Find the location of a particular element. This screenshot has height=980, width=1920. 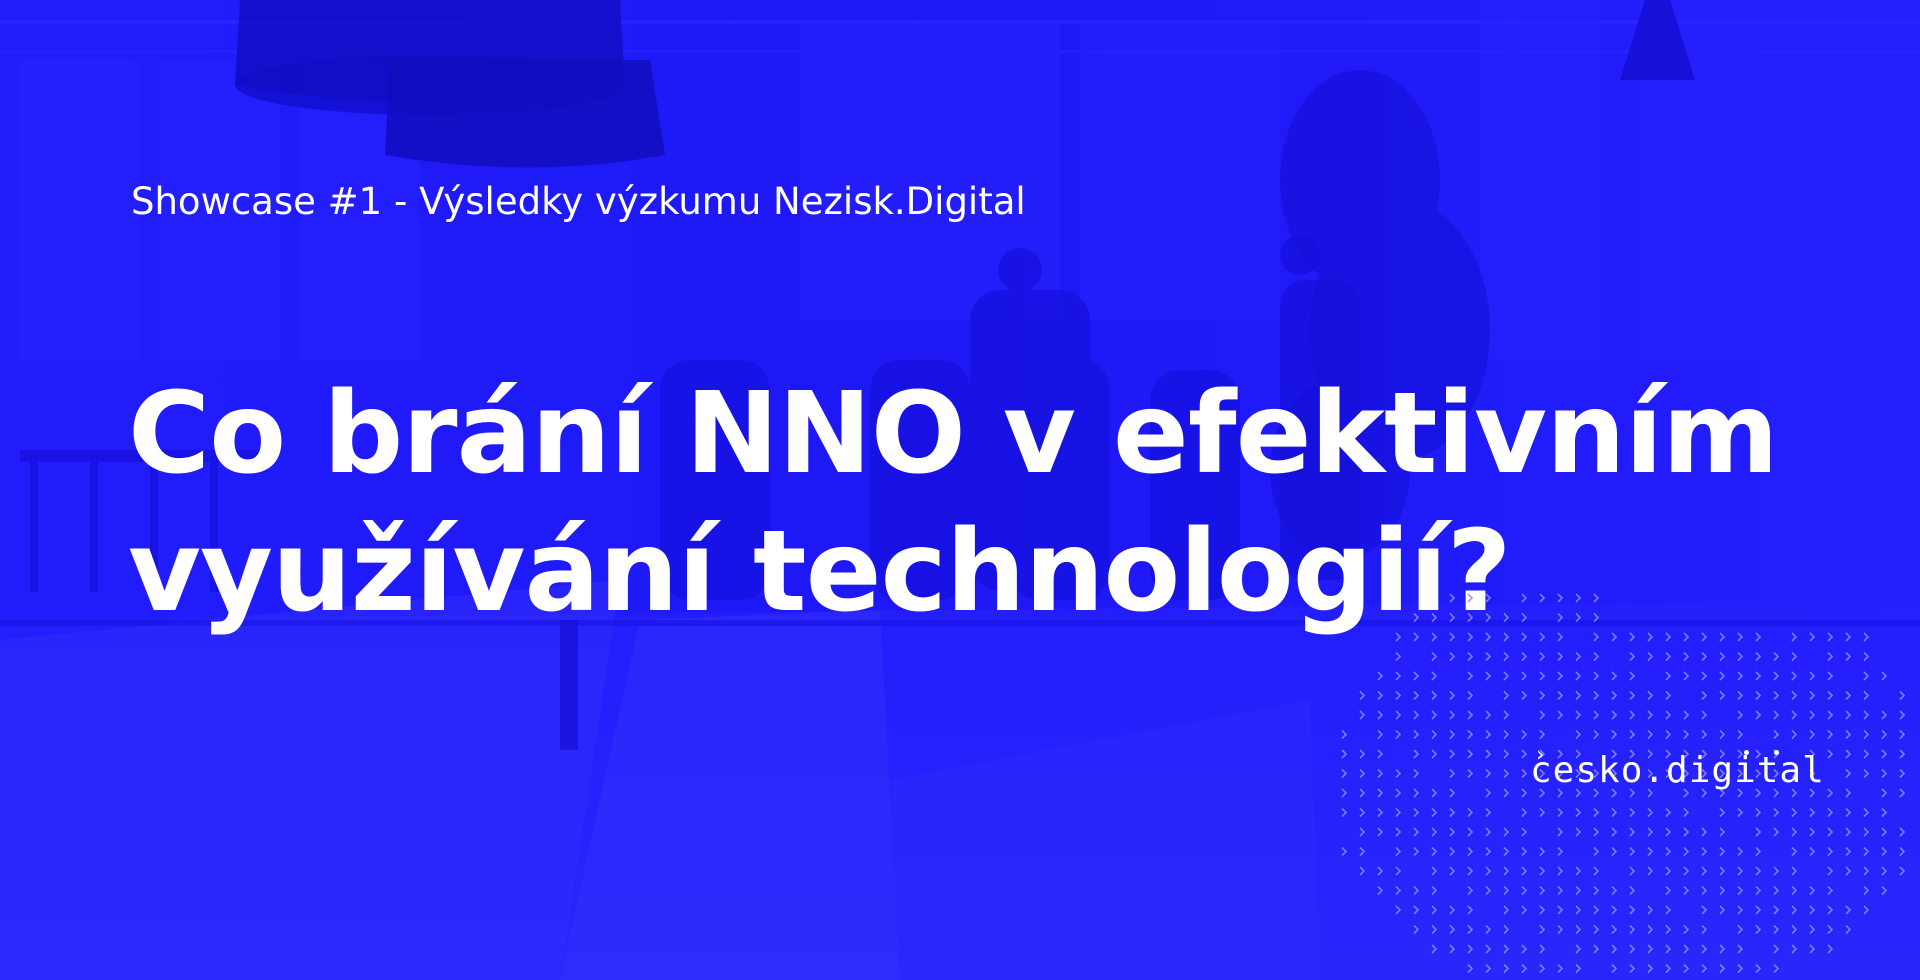

logo-text: cesko.digital is located at coordinates (1677, 770).